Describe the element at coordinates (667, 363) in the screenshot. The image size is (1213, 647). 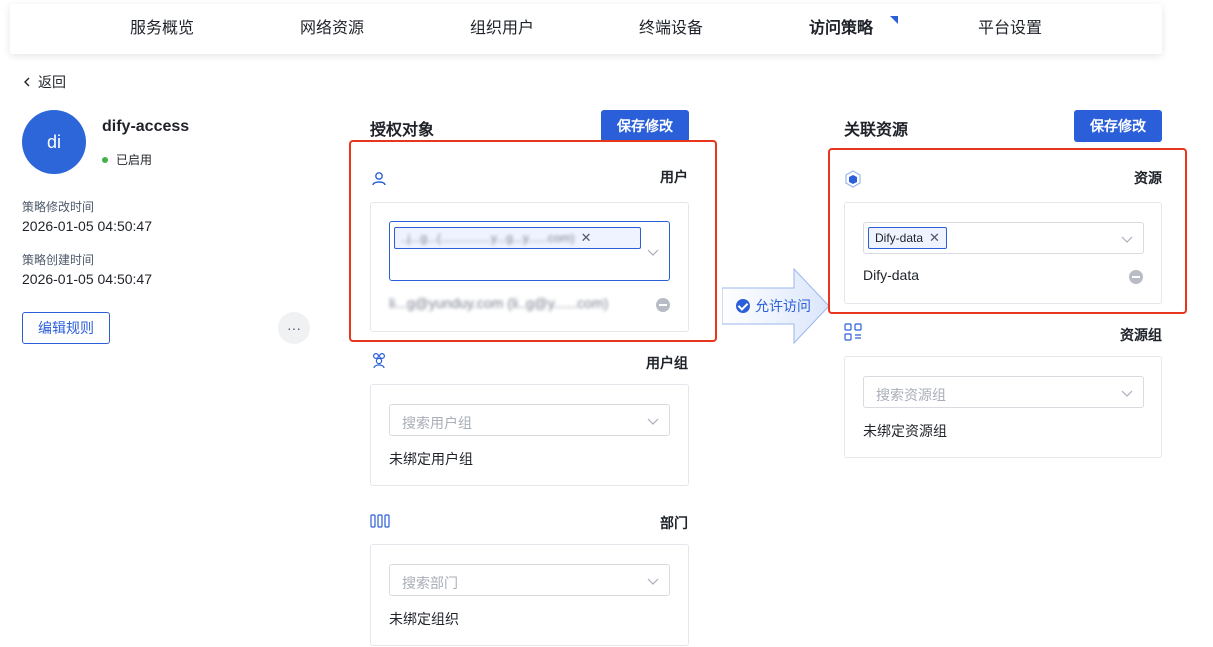
I see `user-group-section-label: 用户组` at that location.